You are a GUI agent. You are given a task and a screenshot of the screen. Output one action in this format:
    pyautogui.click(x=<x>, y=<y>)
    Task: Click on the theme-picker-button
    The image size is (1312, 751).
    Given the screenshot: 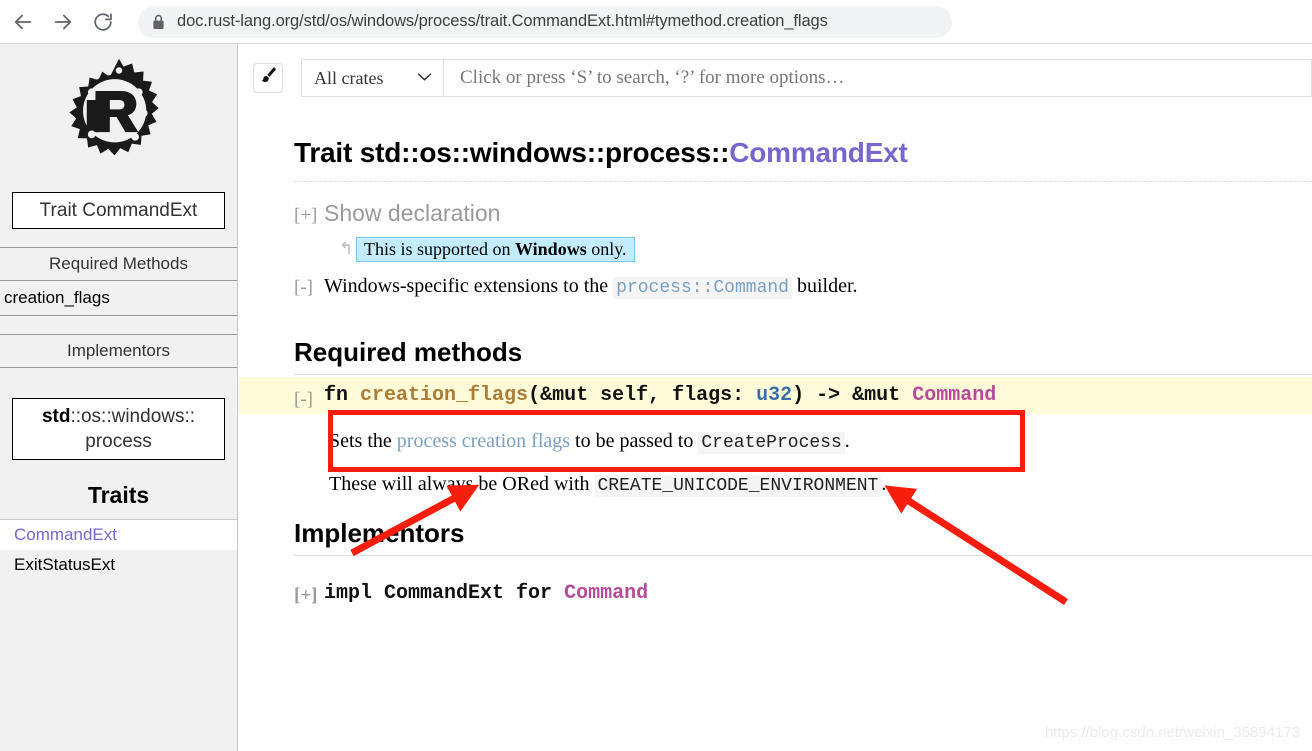 What is the action you would take?
    pyautogui.click(x=268, y=78)
    